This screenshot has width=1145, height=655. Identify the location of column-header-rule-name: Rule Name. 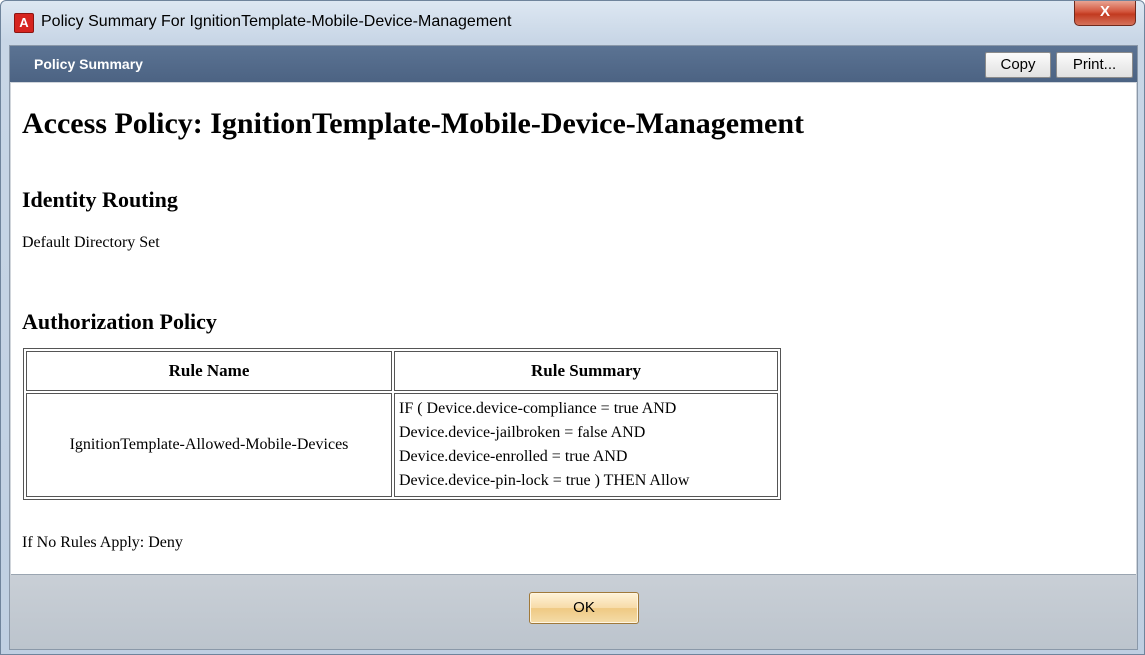
(209, 371).